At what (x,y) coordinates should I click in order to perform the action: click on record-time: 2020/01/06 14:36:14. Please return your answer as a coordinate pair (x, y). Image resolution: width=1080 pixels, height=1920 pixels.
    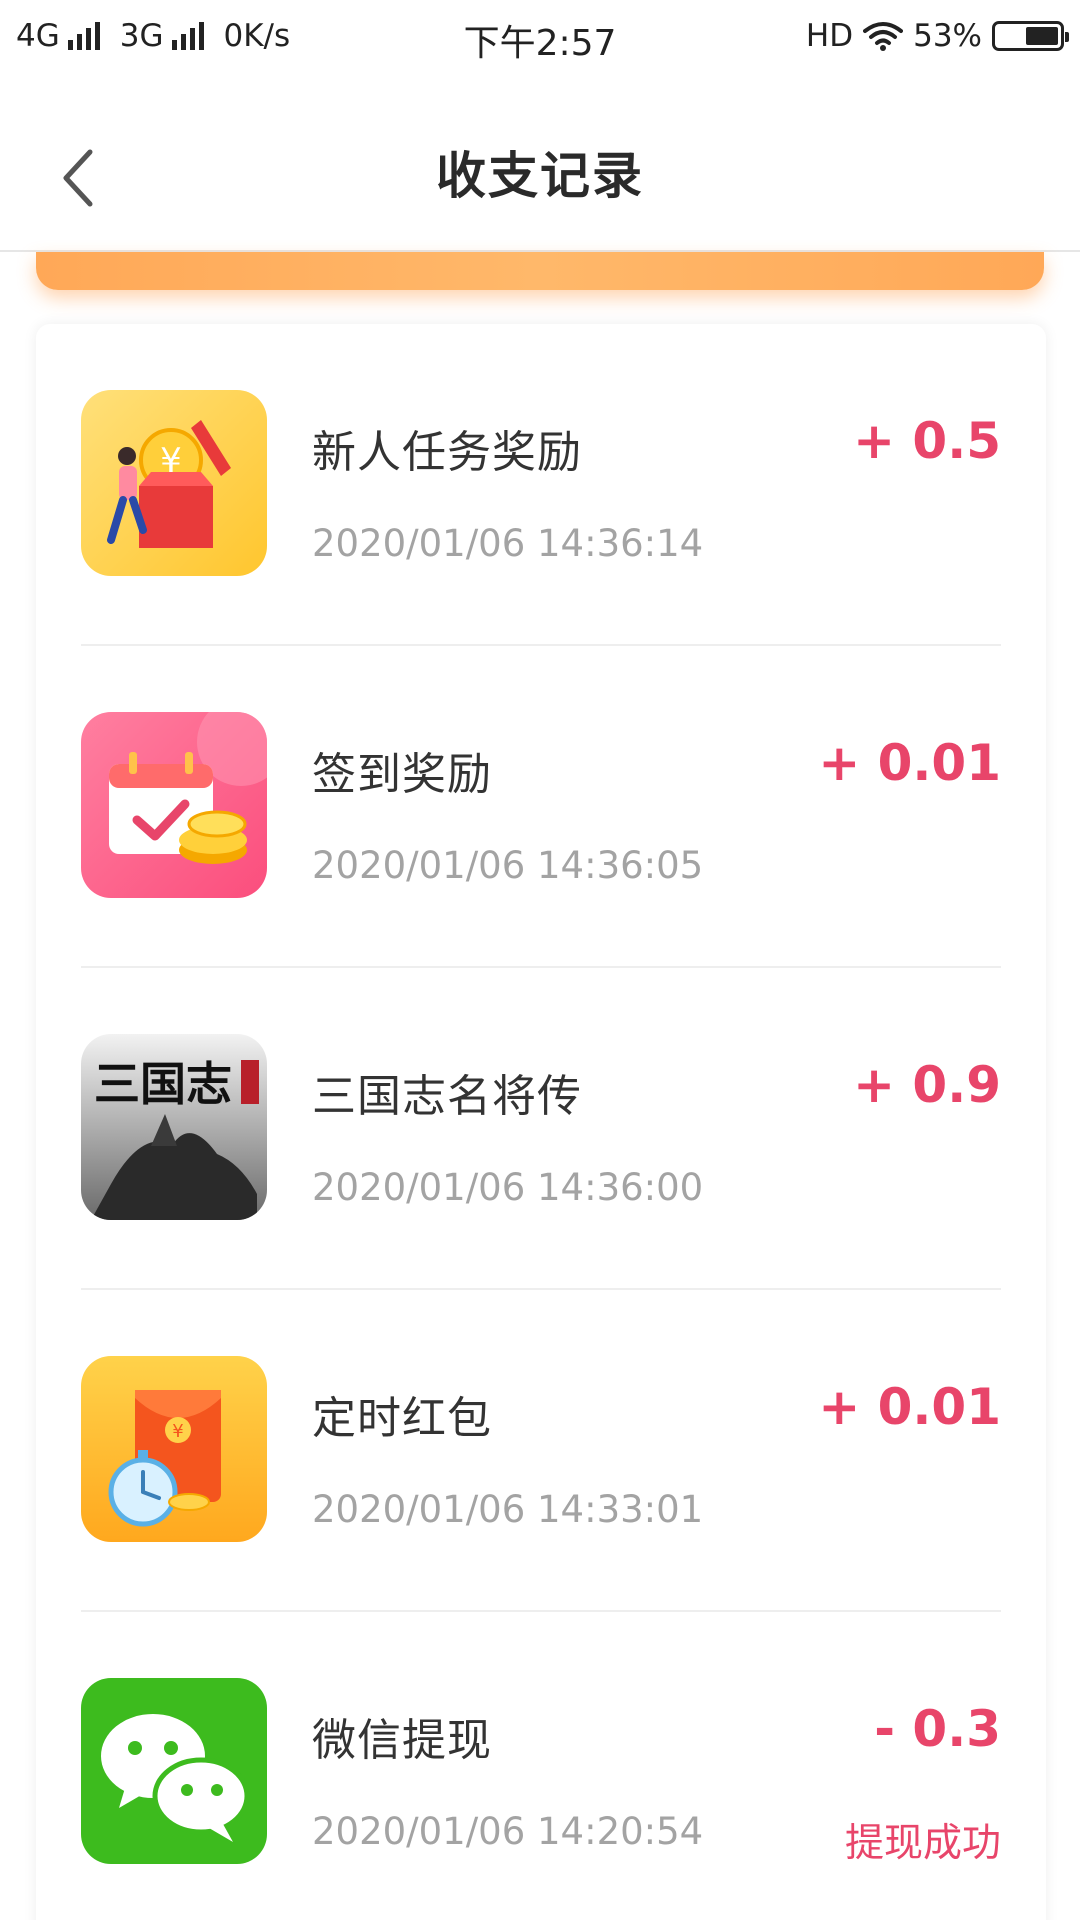
    Looking at the image, I should click on (508, 543).